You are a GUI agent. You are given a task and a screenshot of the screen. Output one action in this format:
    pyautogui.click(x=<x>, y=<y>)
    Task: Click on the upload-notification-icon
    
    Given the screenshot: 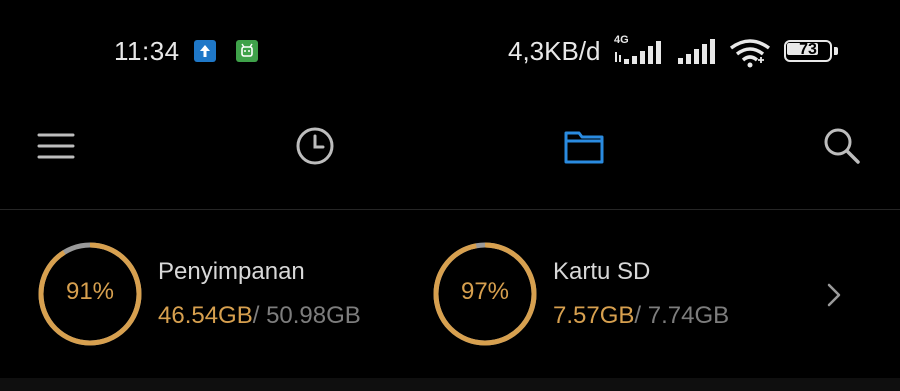 What is the action you would take?
    pyautogui.click(x=205, y=51)
    